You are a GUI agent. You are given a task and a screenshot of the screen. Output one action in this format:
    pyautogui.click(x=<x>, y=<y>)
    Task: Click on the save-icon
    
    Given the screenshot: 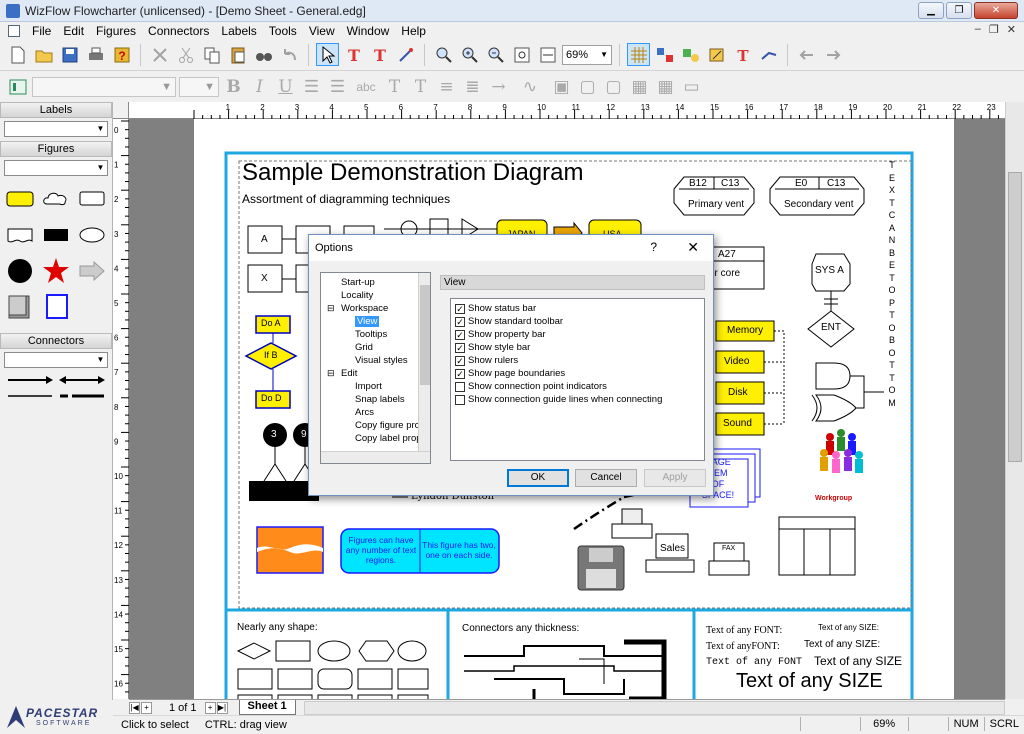 What is the action you would take?
    pyautogui.click(x=69, y=54)
    